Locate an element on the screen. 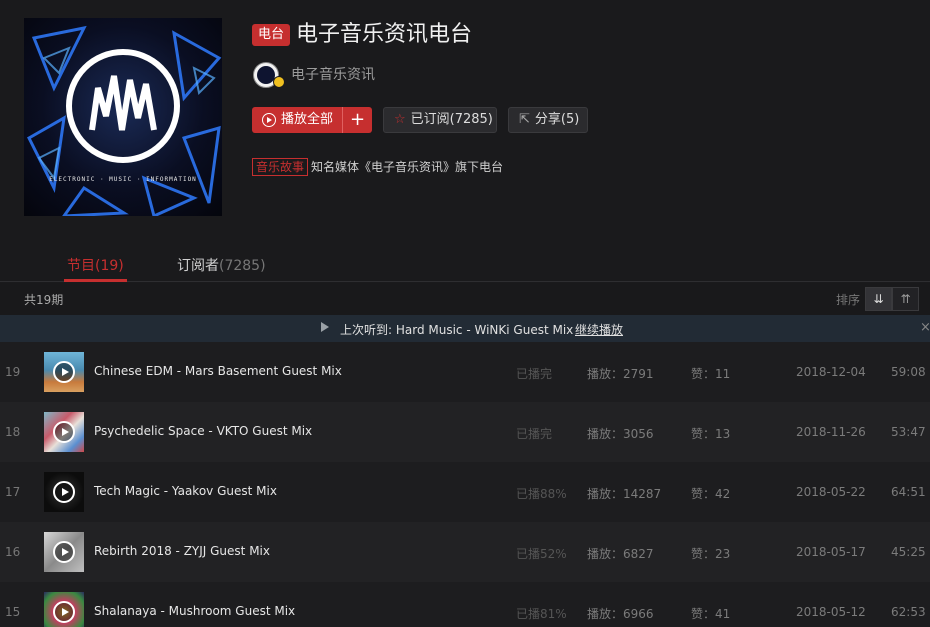  sort-descending-icon: ⇊ is located at coordinates (878, 299).